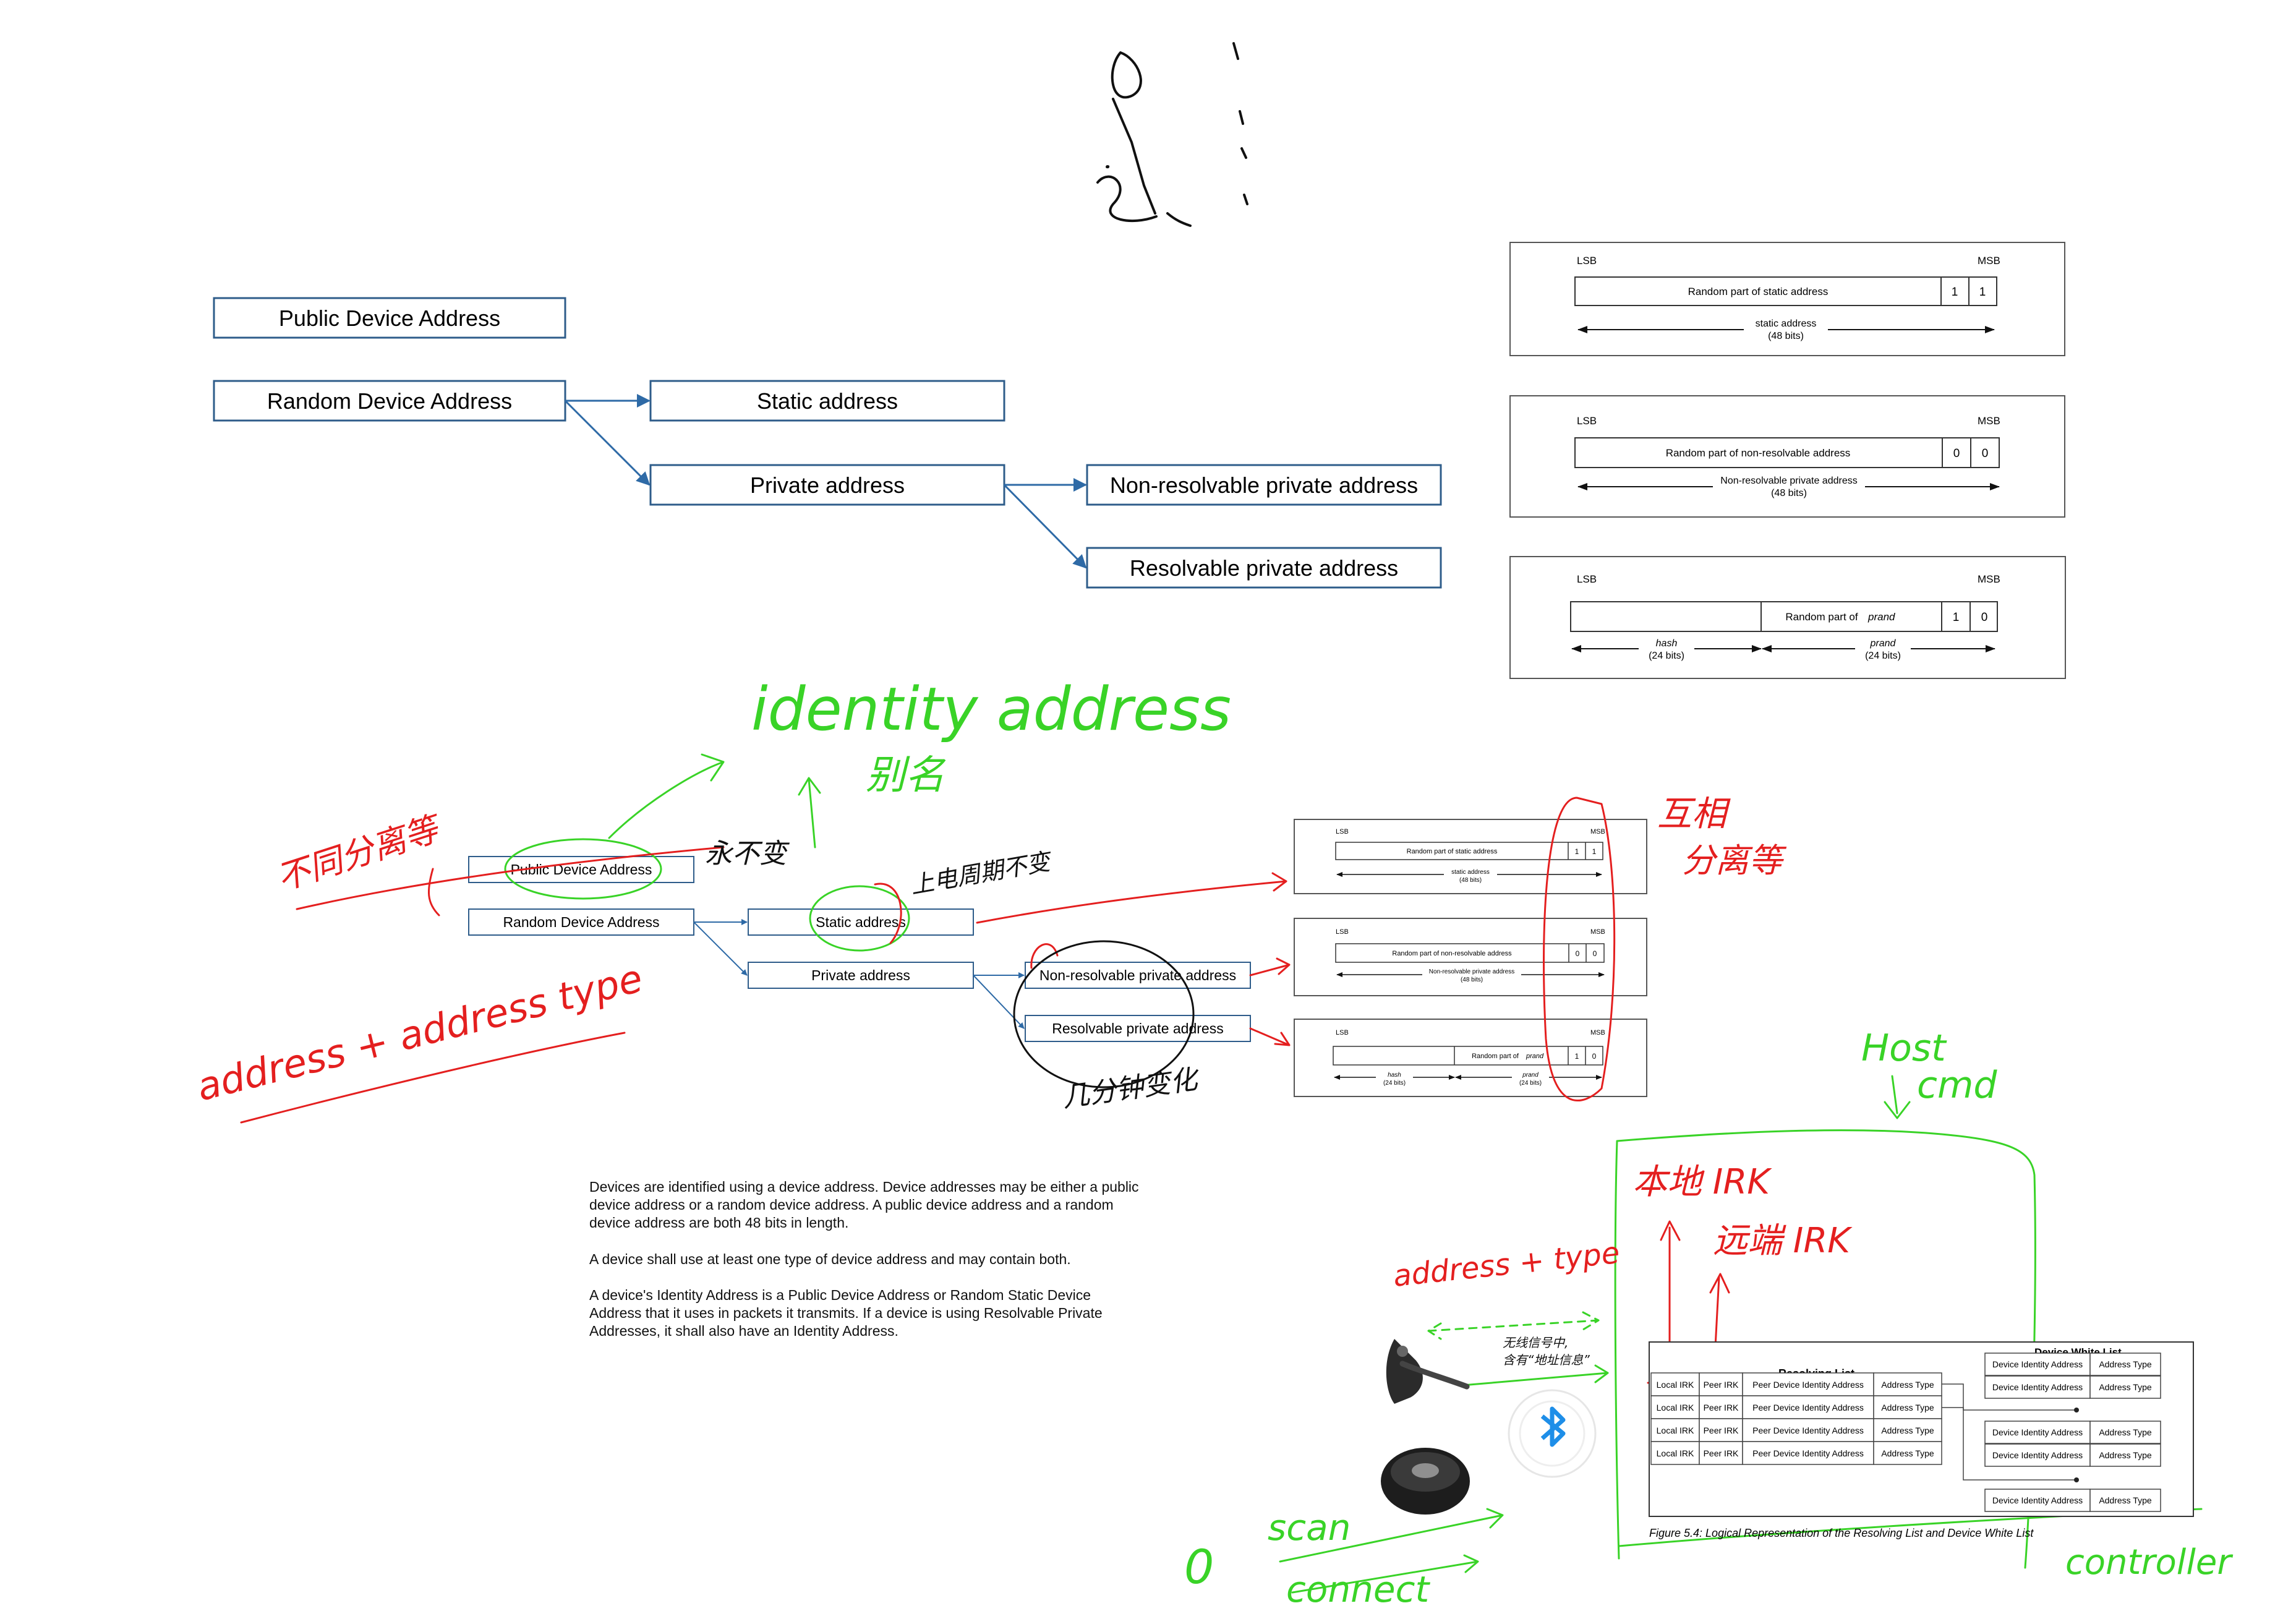 The image size is (2296, 1624). I want to click on res-address-box: Resolvable private address, so click(1264, 568).